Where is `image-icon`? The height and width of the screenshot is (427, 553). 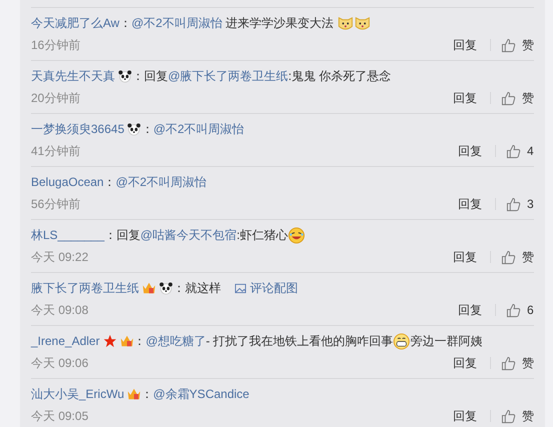
image-icon is located at coordinates (240, 288).